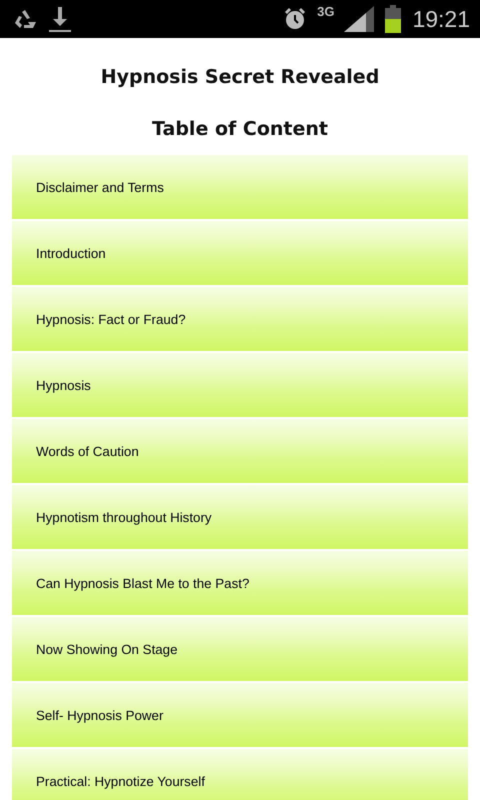 This screenshot has height=800, width=480. What do you see at coordinates (240, 386) in the screenshot?
I see `chapter-button: Hypnosis` at bounding box center [240, 386].